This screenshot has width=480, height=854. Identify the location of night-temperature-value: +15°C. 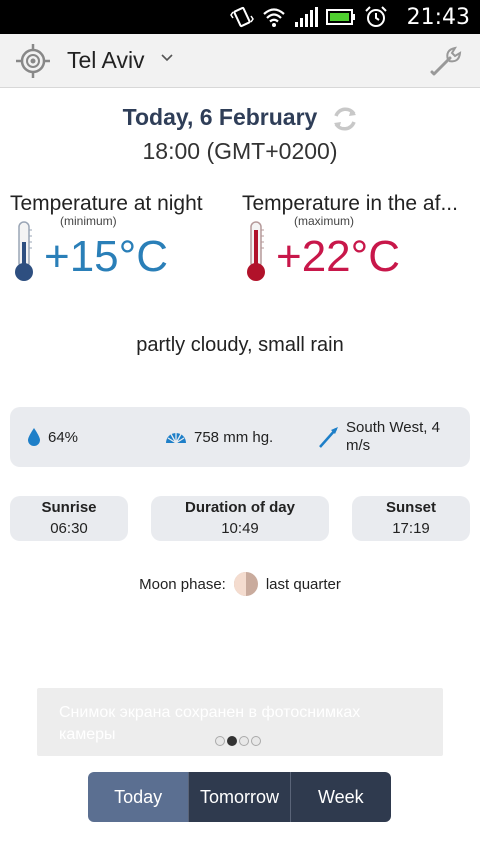
(106, 256).